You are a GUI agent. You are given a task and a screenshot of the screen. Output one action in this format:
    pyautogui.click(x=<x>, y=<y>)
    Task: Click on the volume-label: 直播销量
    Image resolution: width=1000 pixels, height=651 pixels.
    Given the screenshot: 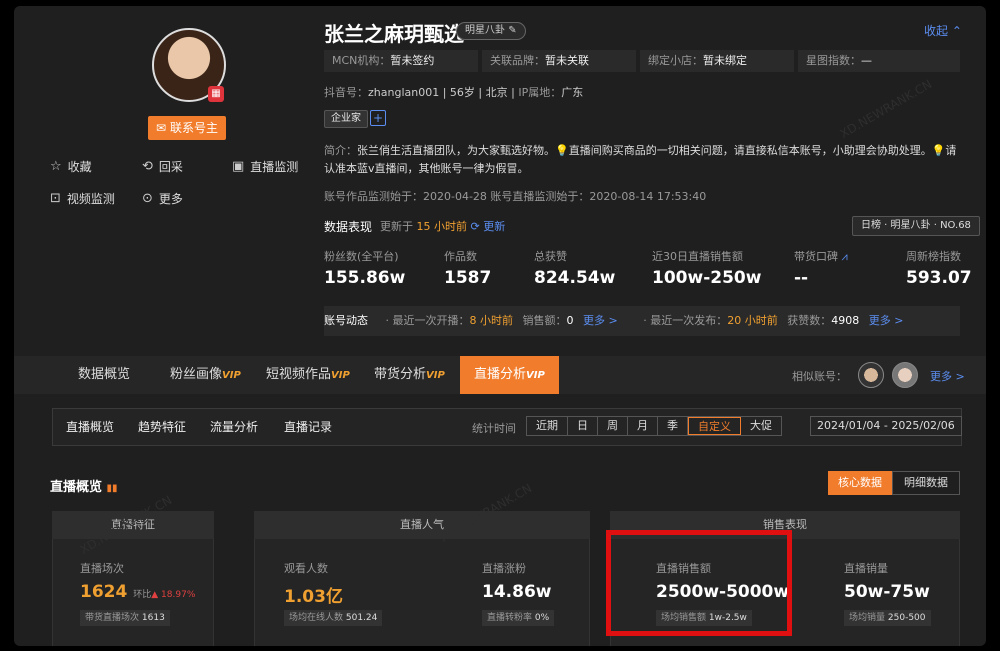 What is the action you would take?
    pyautogui.click(x=866, y=568)
    